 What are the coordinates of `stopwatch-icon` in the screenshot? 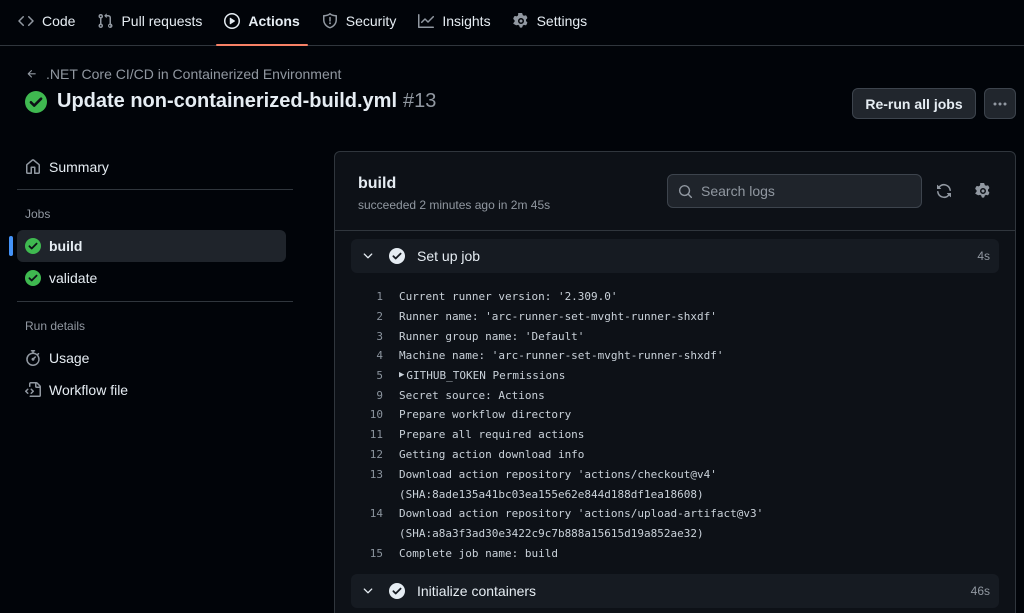 It's located at (33, 358).